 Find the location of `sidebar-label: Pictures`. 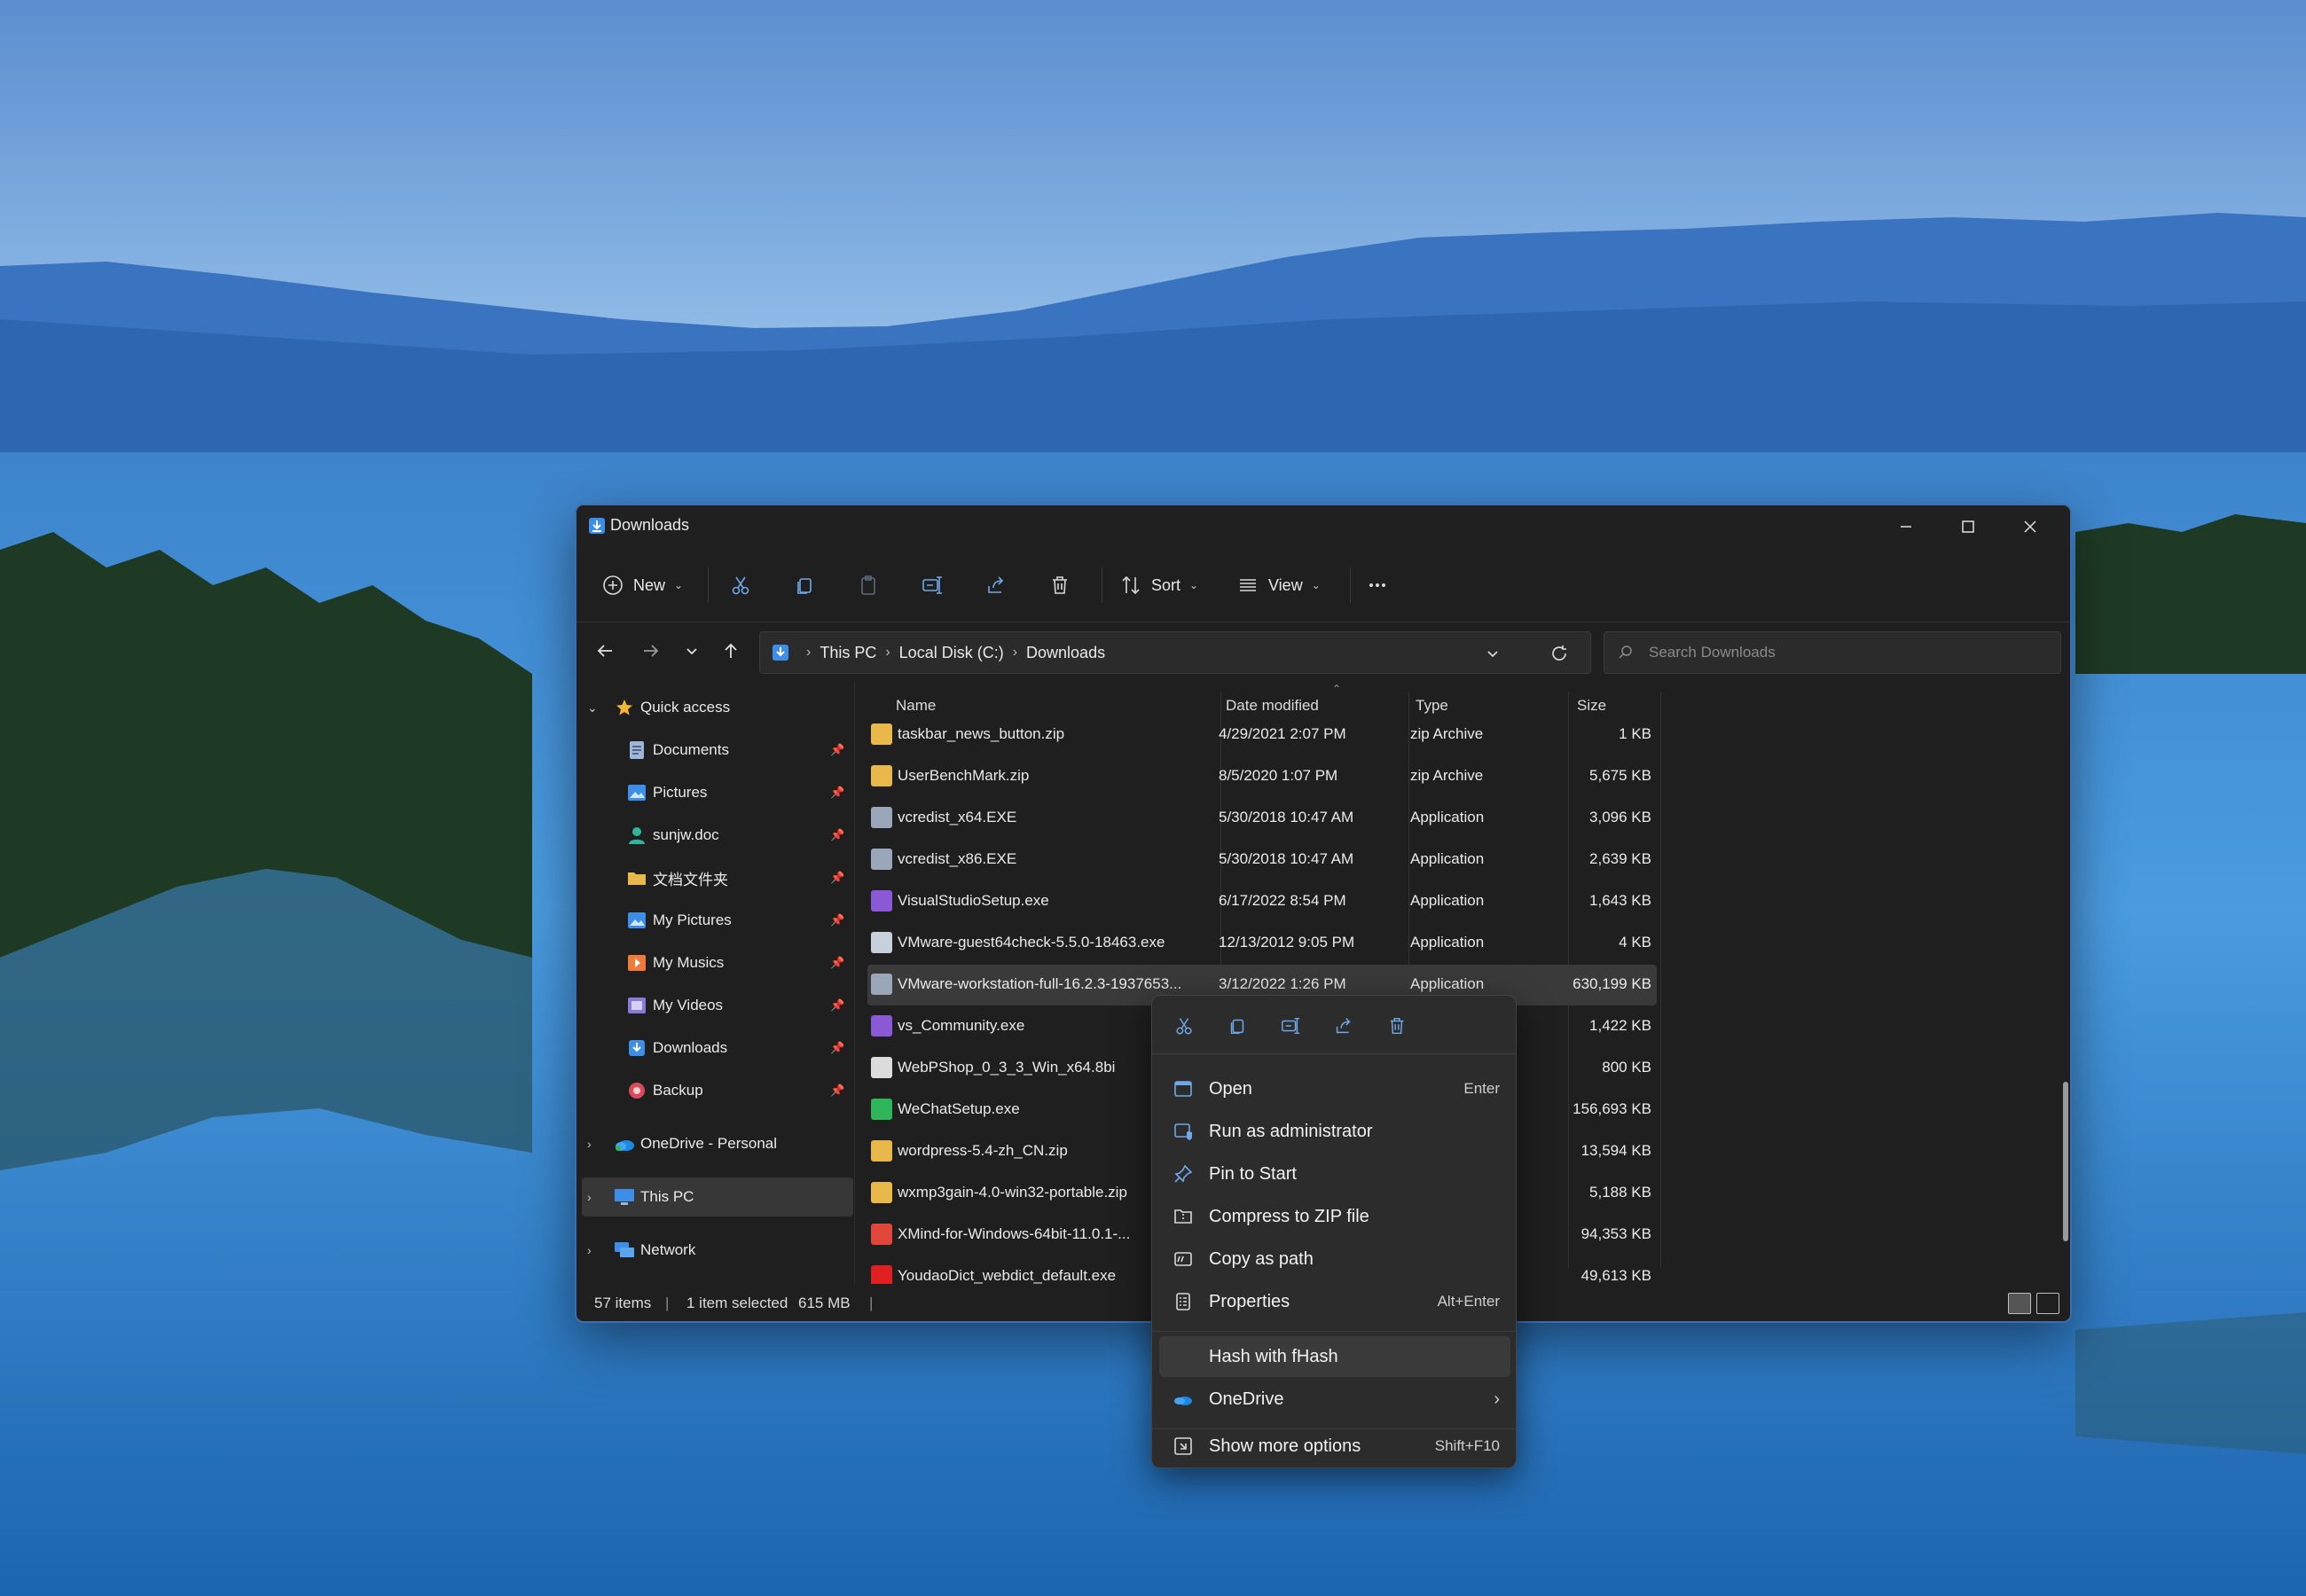

sidebar-label: Pictures is located at coordinates (680, 792).